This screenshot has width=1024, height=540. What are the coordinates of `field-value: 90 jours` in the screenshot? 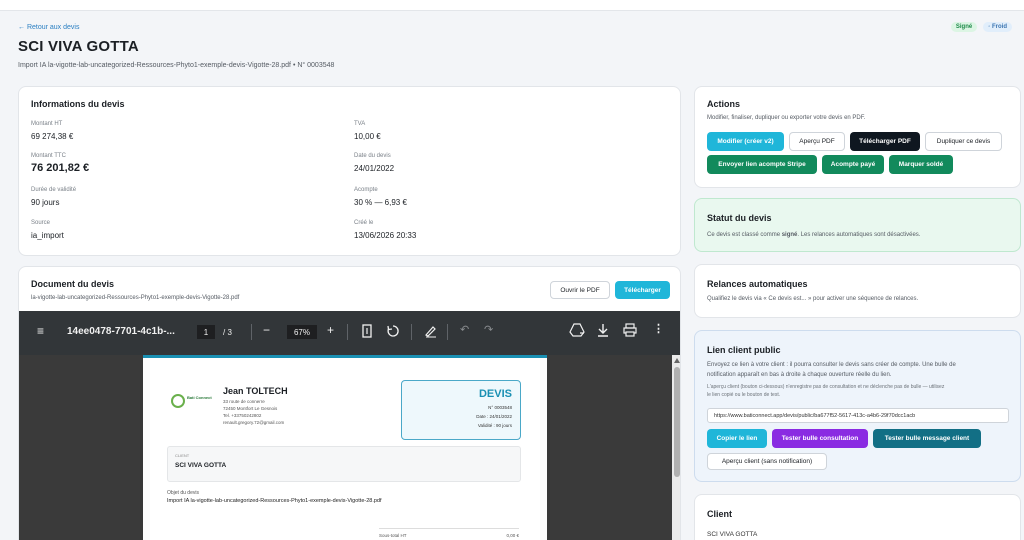 It's located at (45, 202).